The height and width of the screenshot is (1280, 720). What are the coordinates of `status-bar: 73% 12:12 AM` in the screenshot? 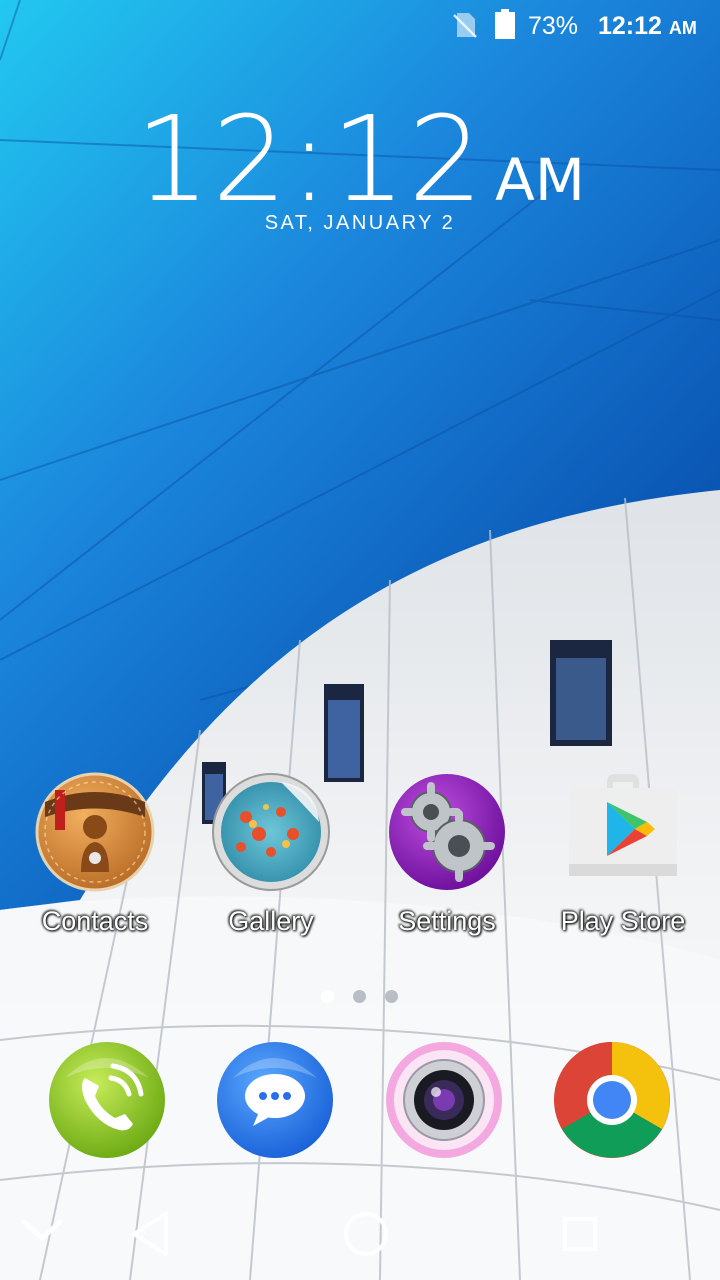 It's located at (360, 25).